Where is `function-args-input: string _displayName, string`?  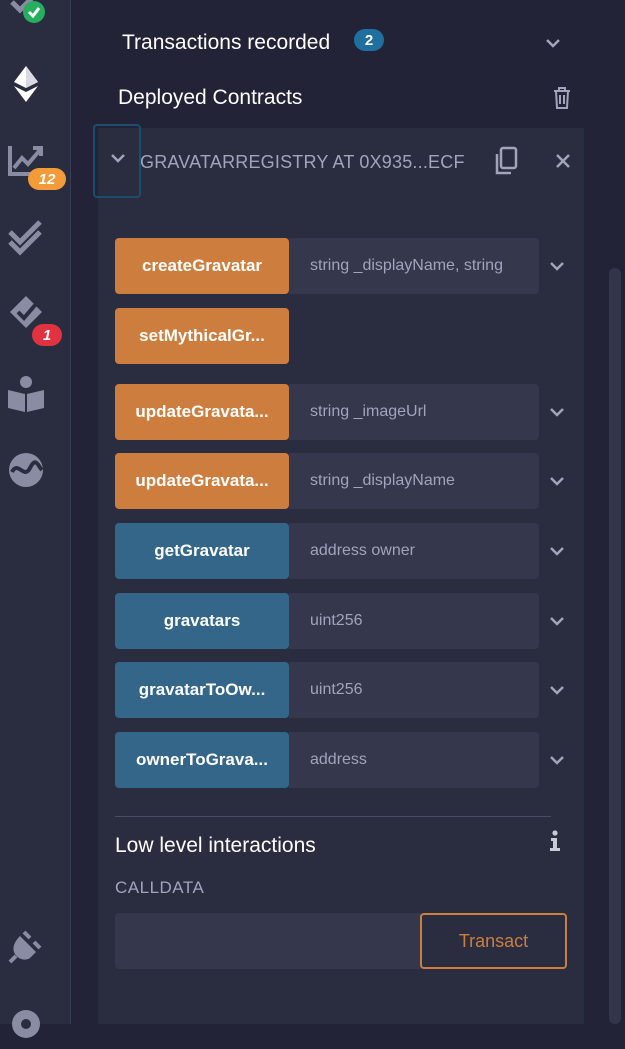
function-args-input: string _displayName, string is located at coordinates (414, 266).